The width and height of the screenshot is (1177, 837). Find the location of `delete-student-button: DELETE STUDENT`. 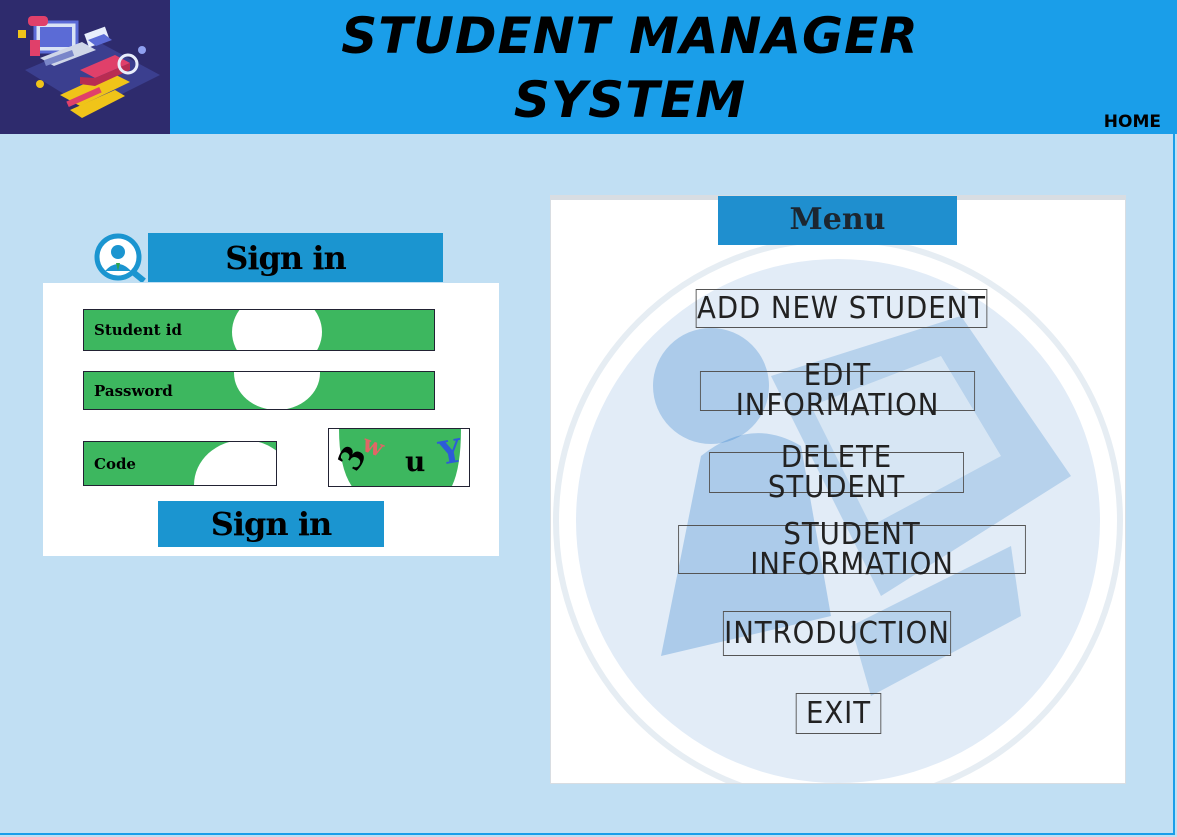

delete-student-button: DELETE STUDENT is located at coordinates (836, 472).